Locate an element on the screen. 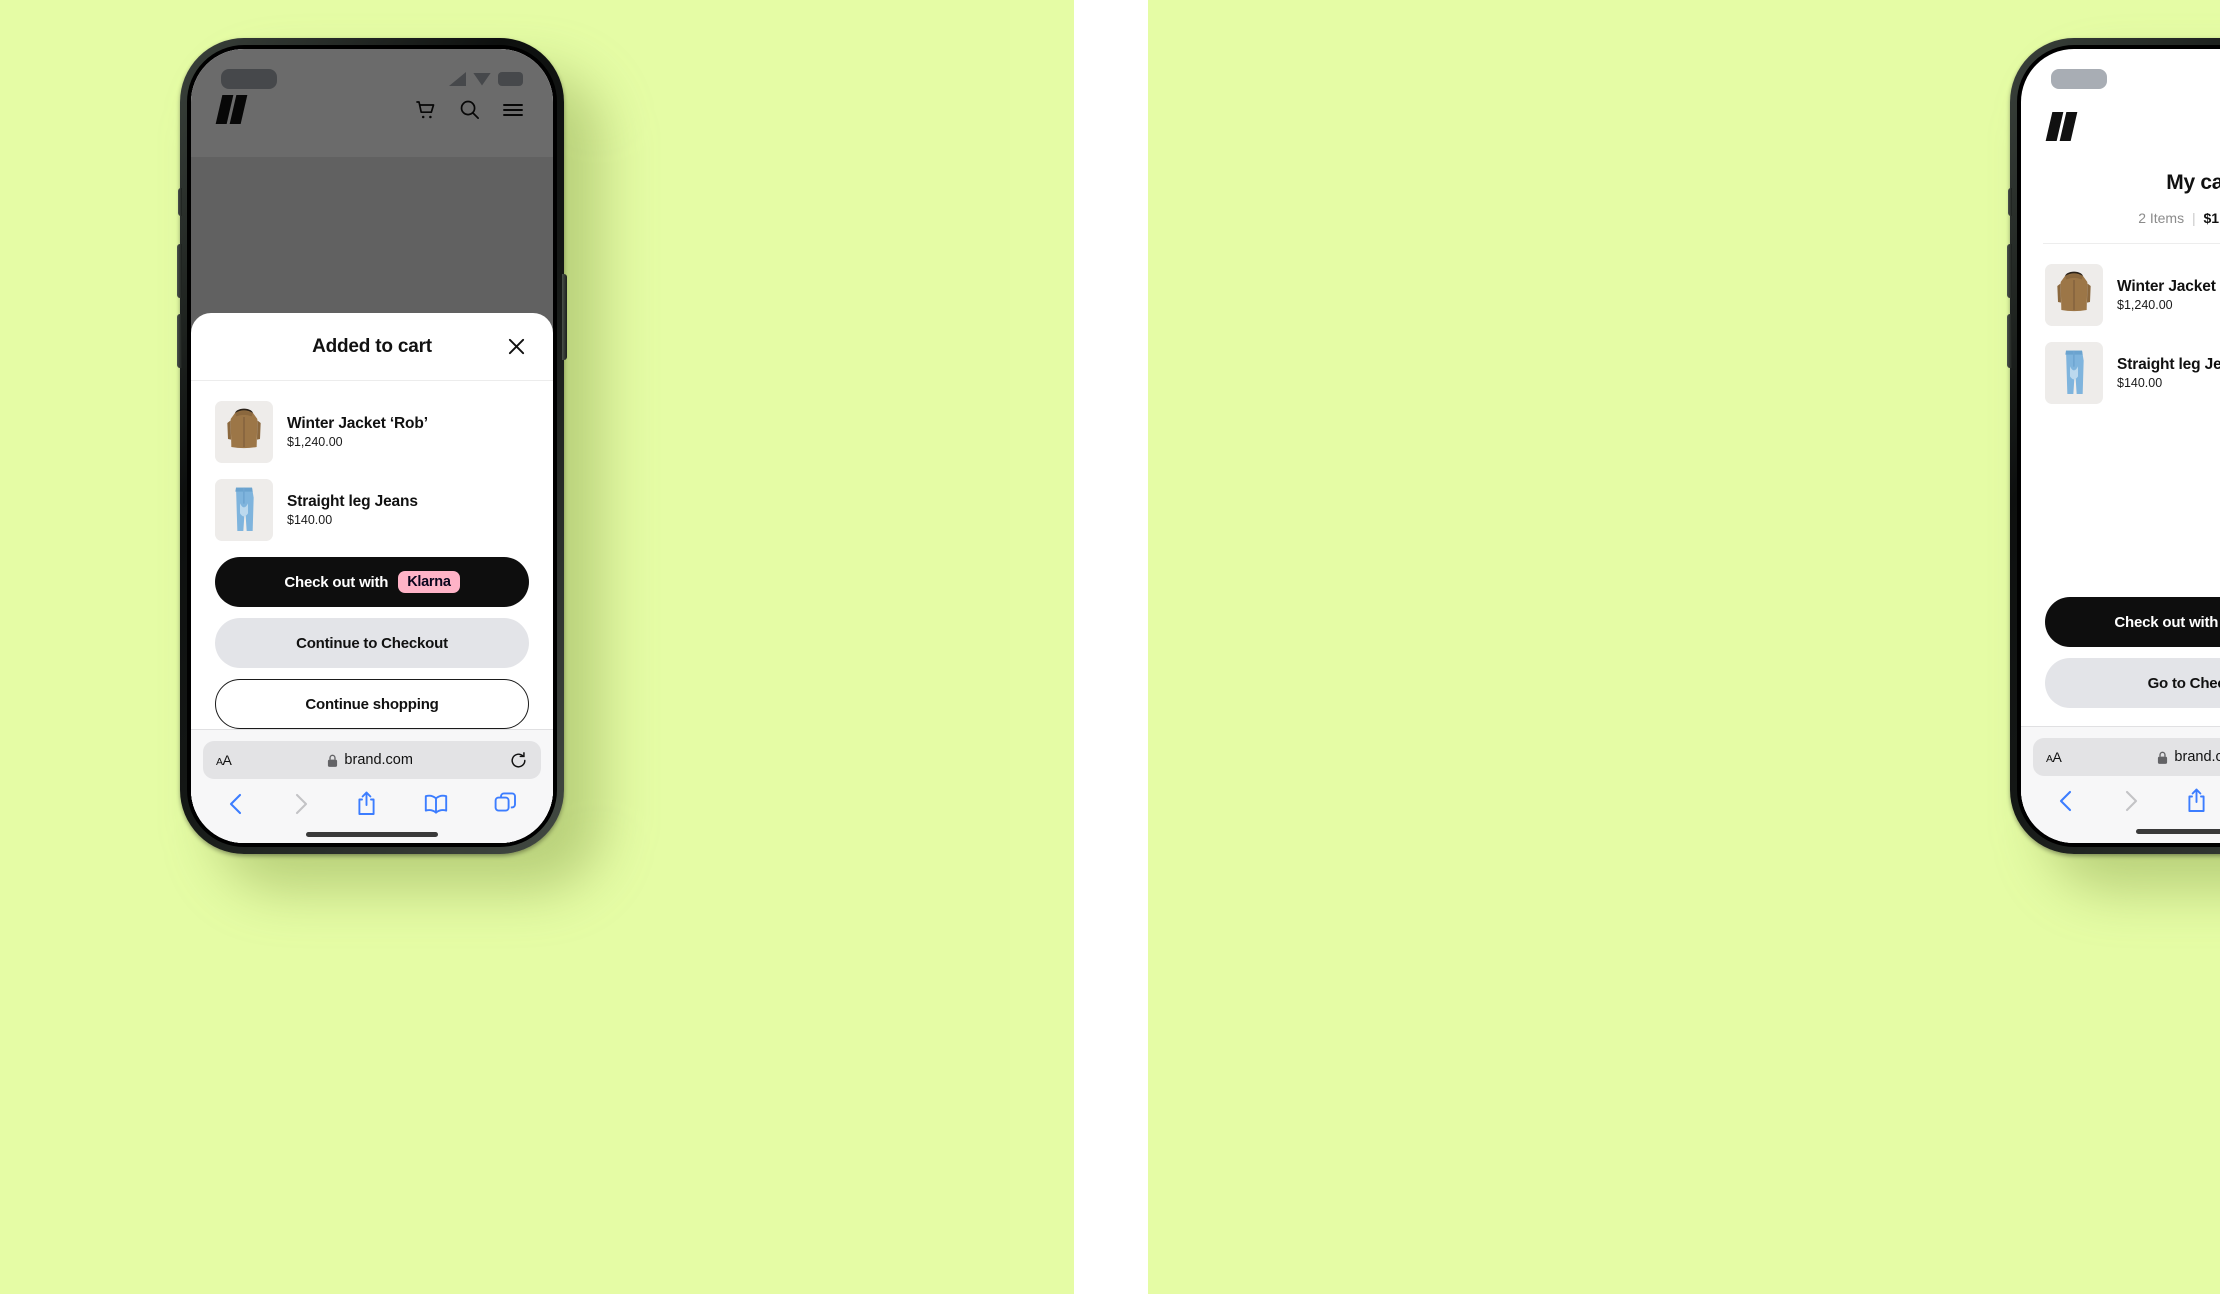 This screenshot has height=1294, width=2220. cart-total: $1,380.00 is located at coordinates (2211, 218).